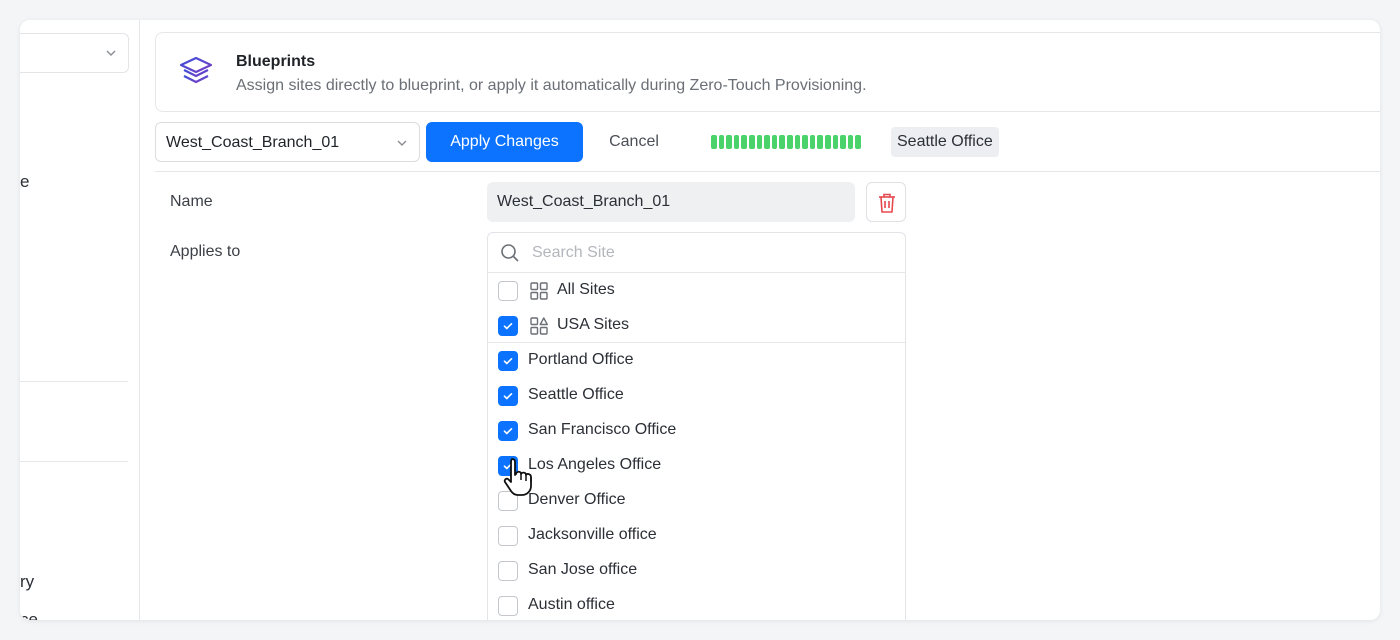 The width and height of the screenshot is (1400, 640). Describe the element at coordinates (696, 430) in the screenshot. I see `site-row: San Francisco Office` at that location.